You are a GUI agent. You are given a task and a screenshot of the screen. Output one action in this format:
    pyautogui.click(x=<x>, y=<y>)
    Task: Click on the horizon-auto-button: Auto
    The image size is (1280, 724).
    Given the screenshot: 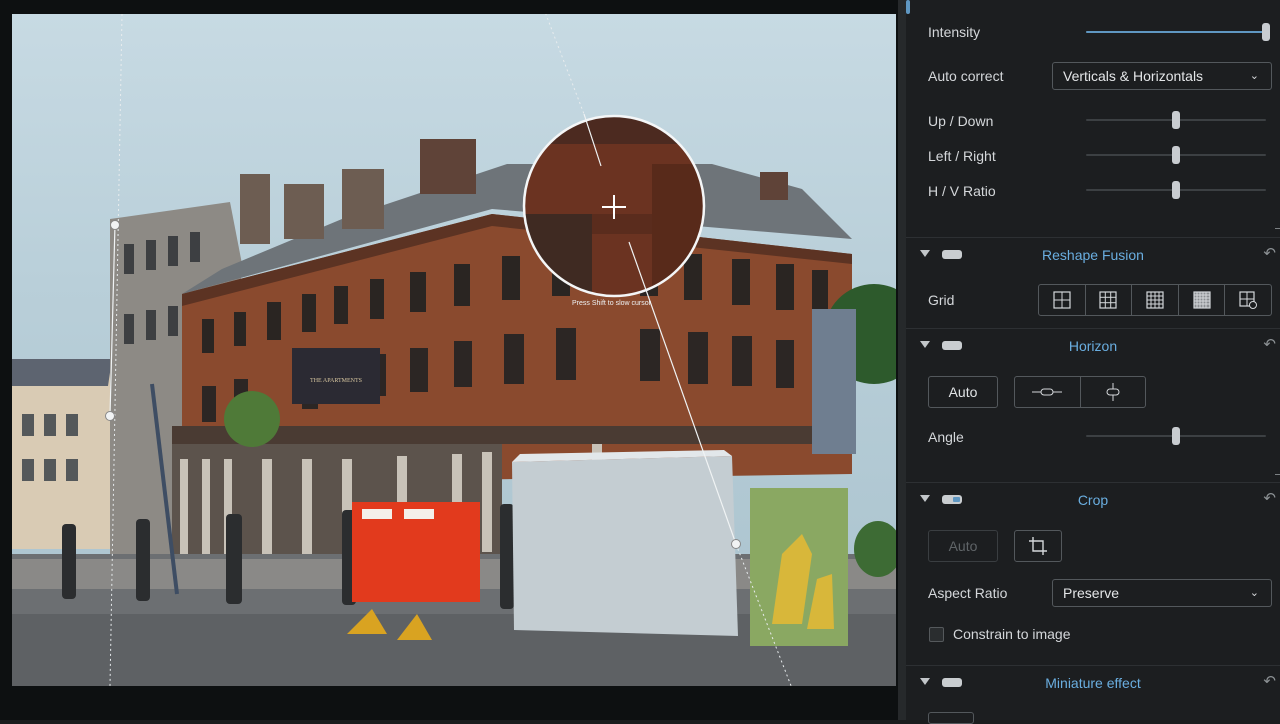 What is the action you would take?
    pyautogui.click(x=963, y=392)
    